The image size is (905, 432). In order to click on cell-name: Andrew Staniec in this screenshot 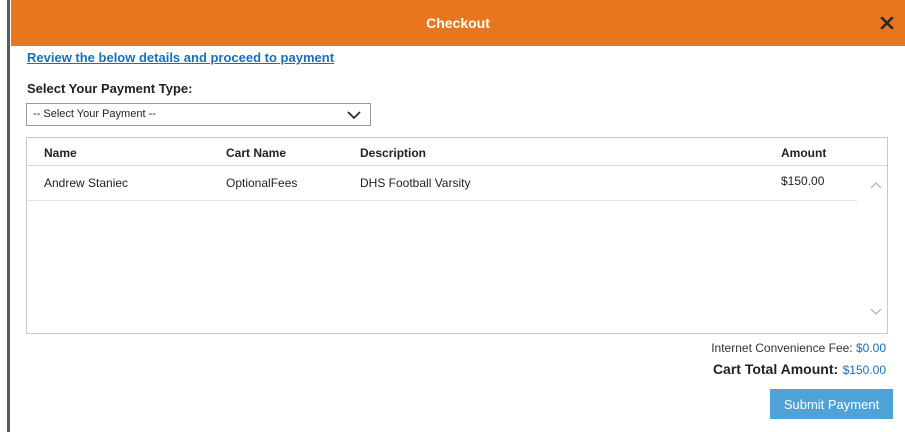, I will do `click(86, 183)`.